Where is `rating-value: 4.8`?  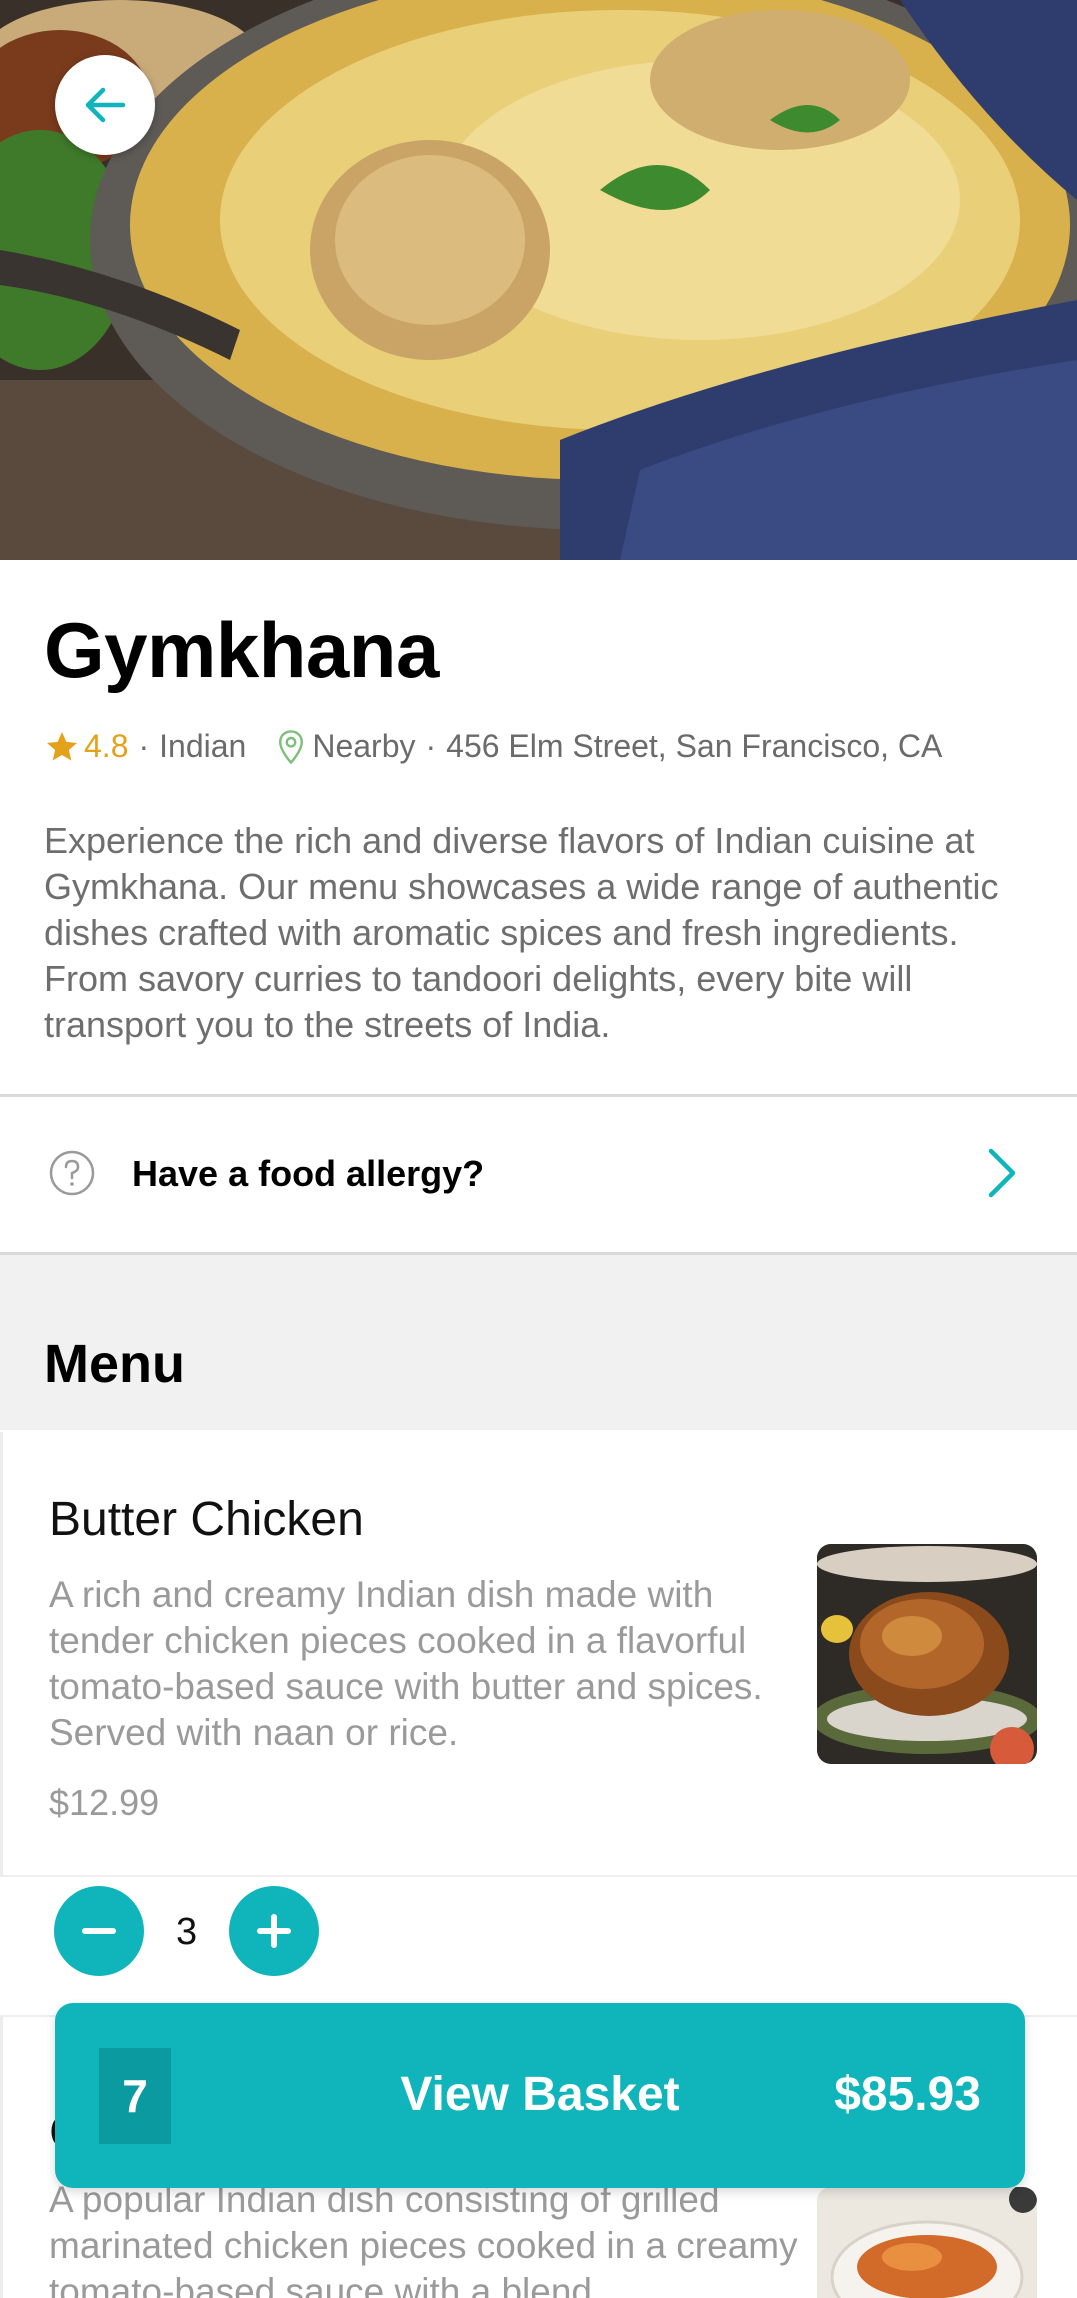 rating-value: 4.8 is located at coordinates (106, 746).